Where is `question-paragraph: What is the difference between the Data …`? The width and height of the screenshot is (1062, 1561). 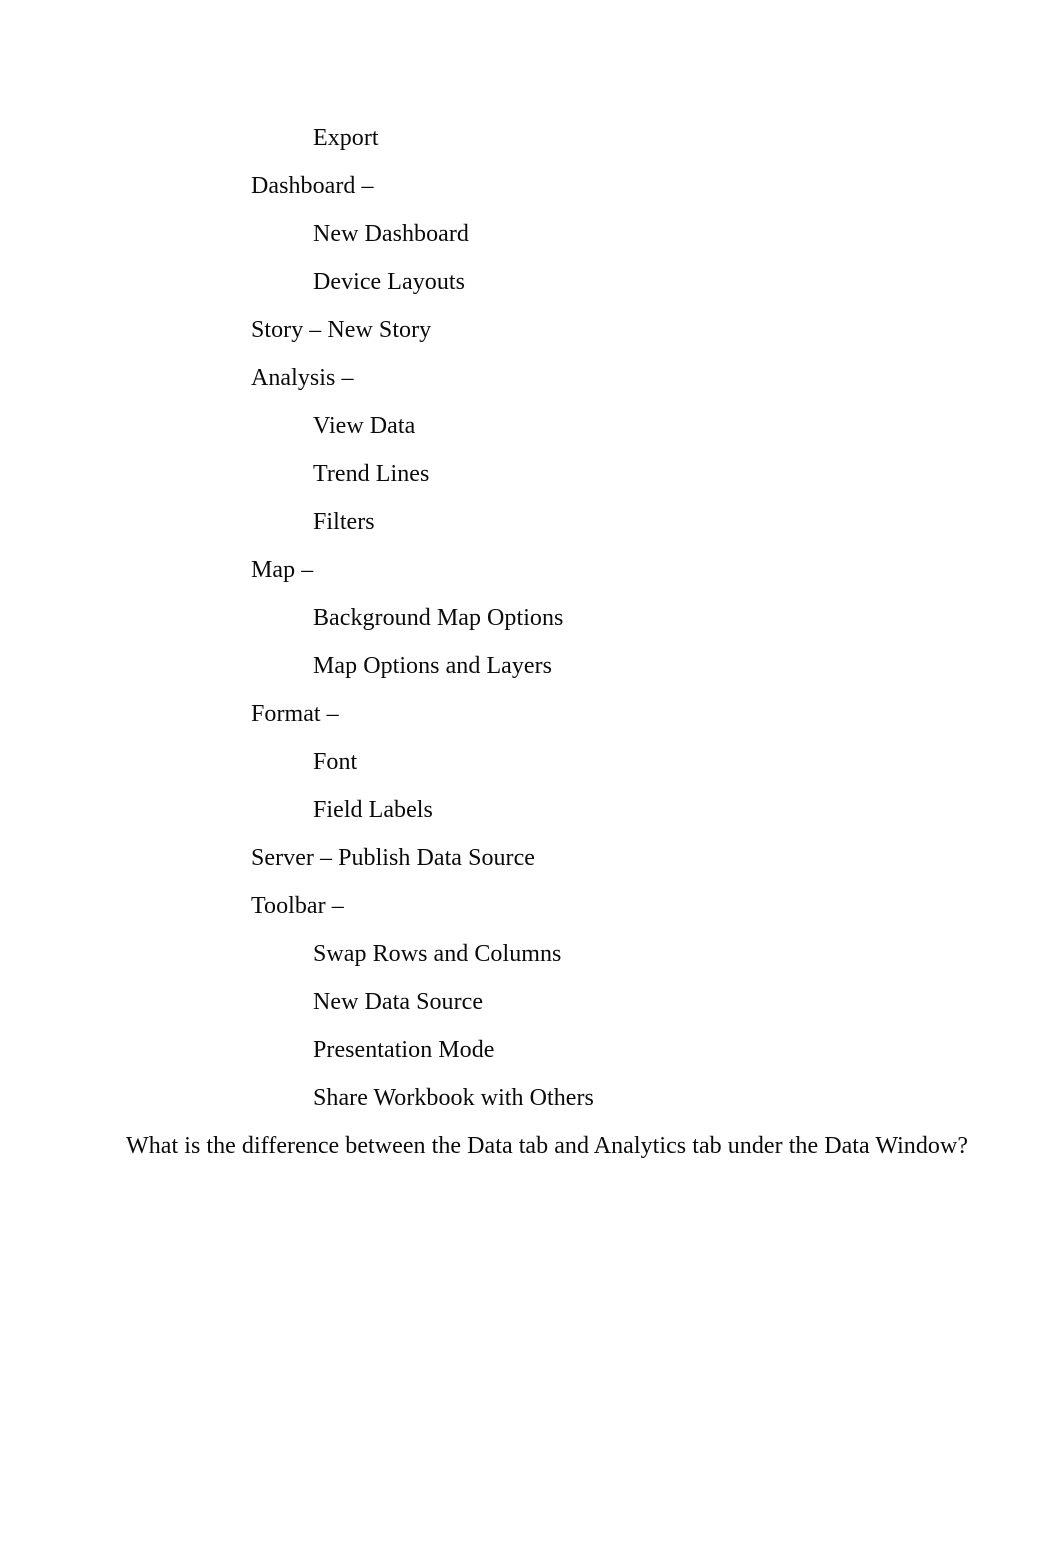
question-paragraph: What is the difference between the Data … is located at coordinates (547, 1146).